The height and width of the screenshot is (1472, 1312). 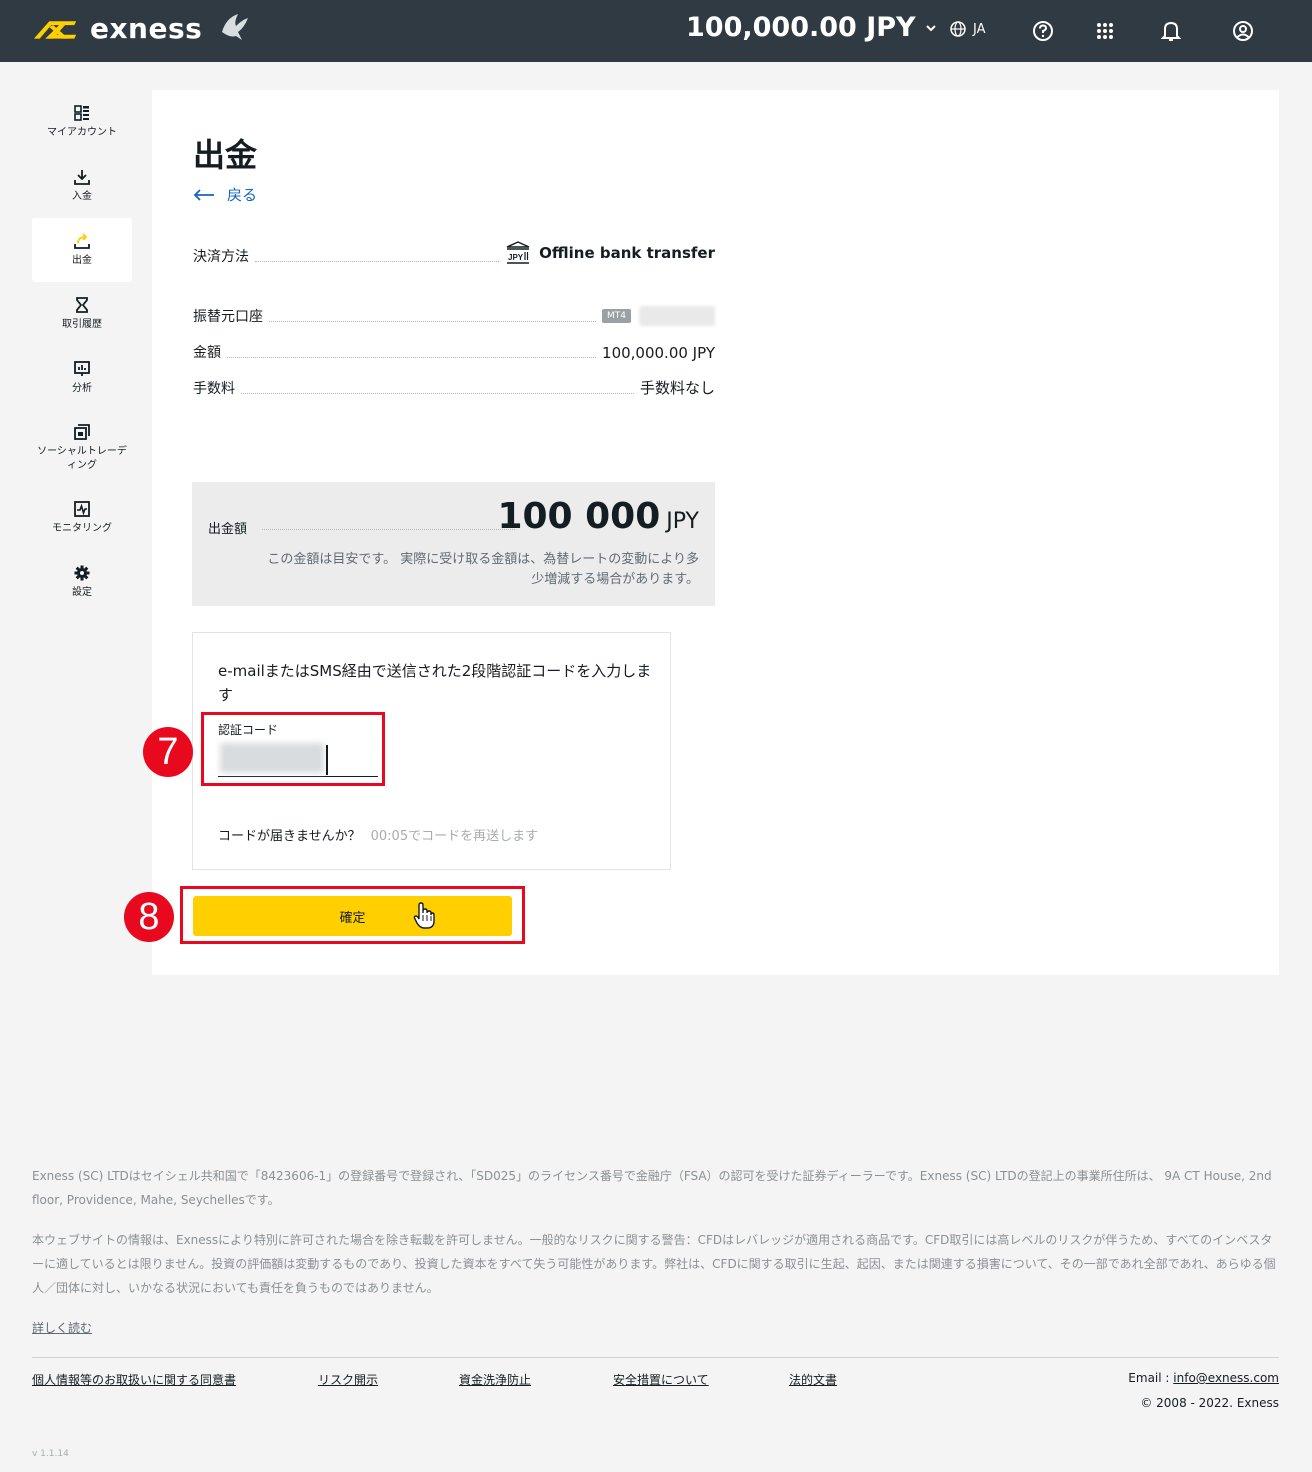 I want to click on footer-link-security: 安全措置について, so click(x=661, y=1379).